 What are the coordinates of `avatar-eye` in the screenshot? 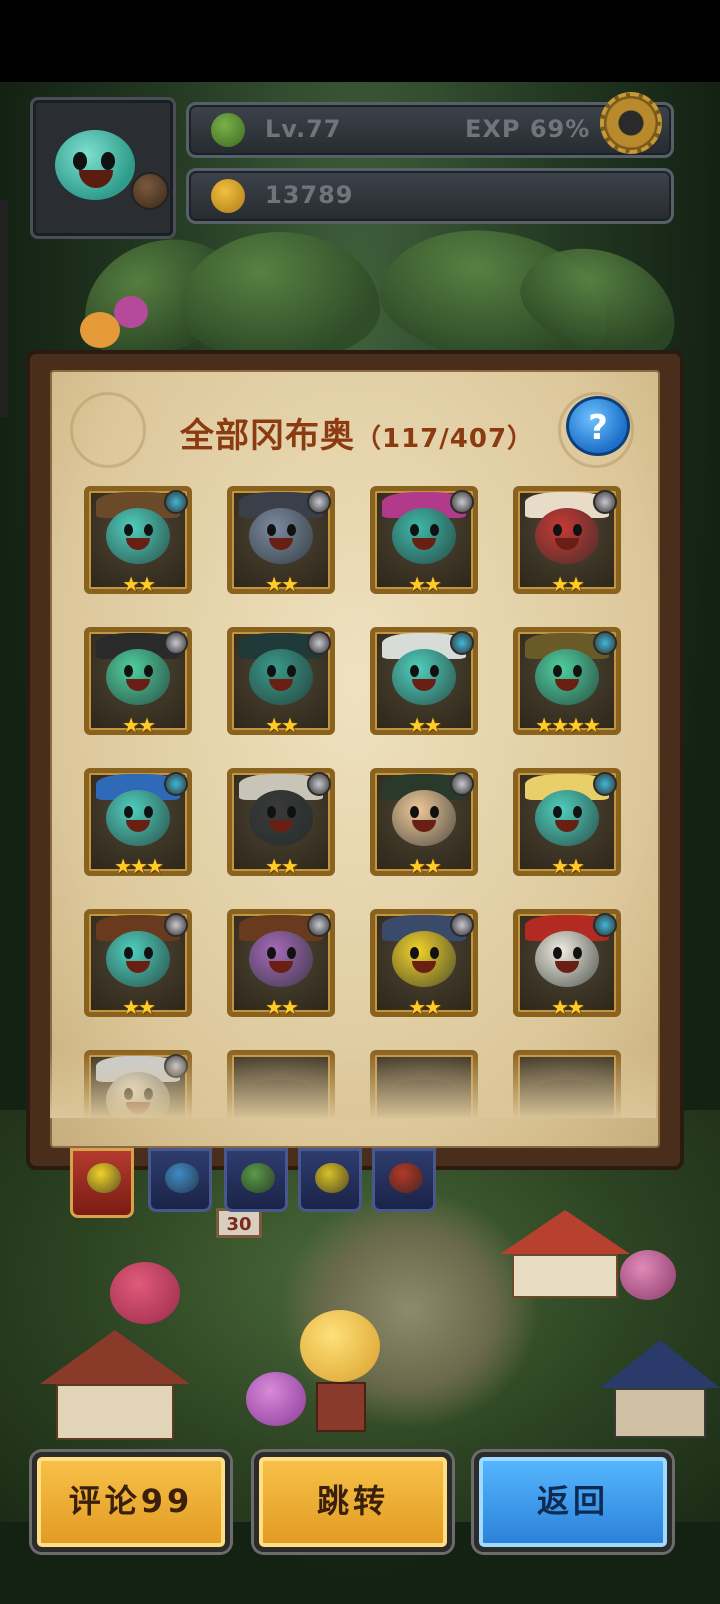 It's located at (108, 161).